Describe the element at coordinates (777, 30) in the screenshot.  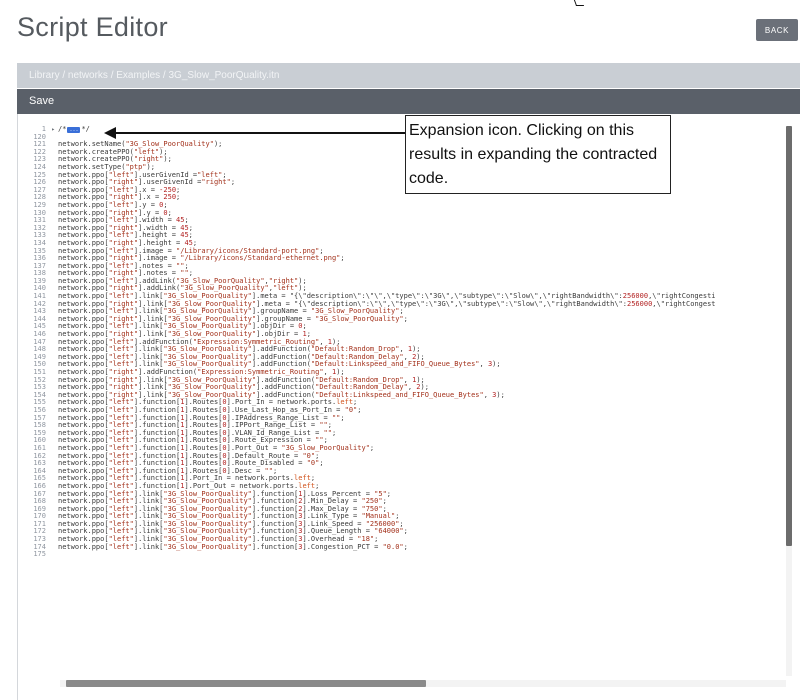
I see `back-button: BACK` at that location.